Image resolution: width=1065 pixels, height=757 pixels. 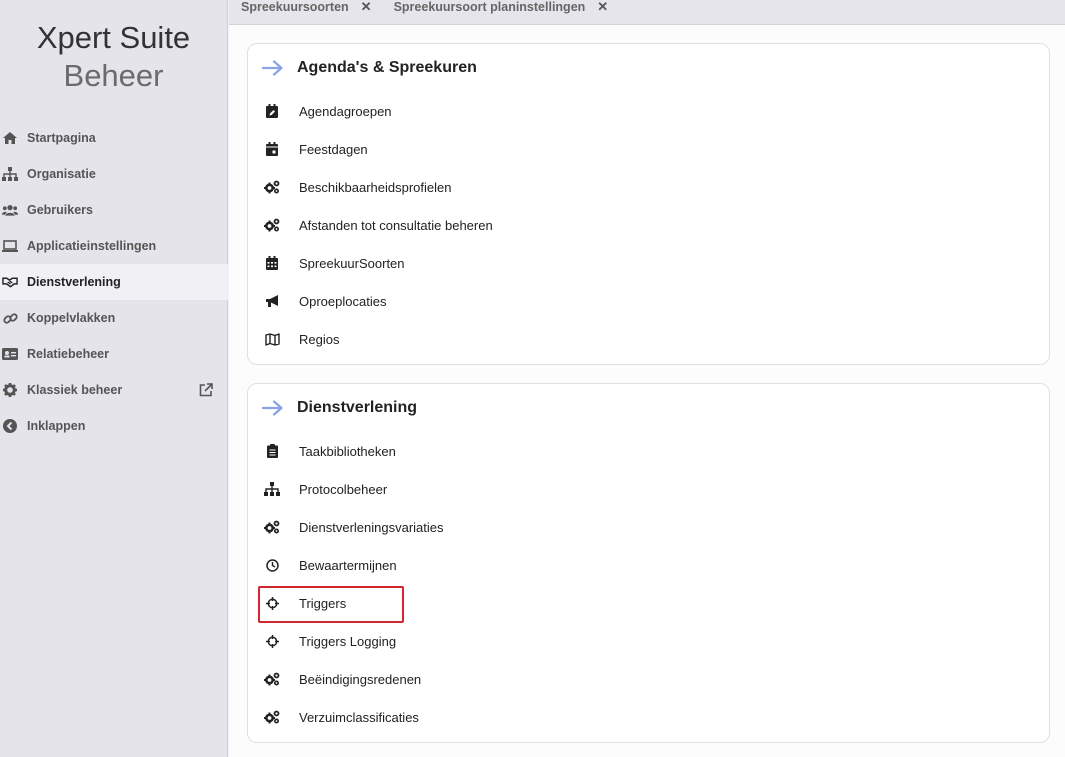 I want to click on menu-item-label: Taakbibliotheken, so click(x=347, y=451).